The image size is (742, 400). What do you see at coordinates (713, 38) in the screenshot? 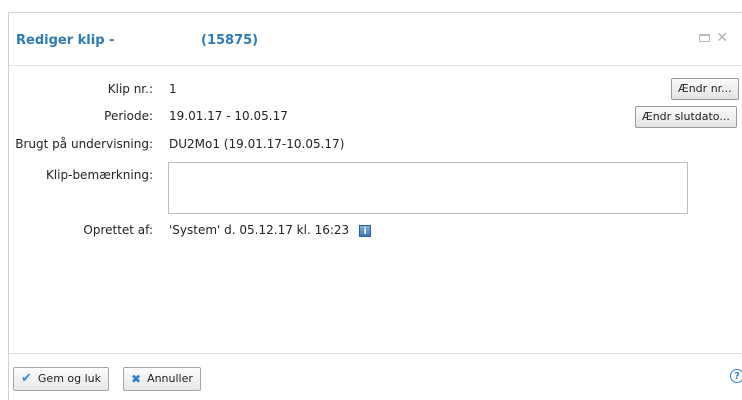
I see `window-controls: ✕` at bounding box center [713, 38].